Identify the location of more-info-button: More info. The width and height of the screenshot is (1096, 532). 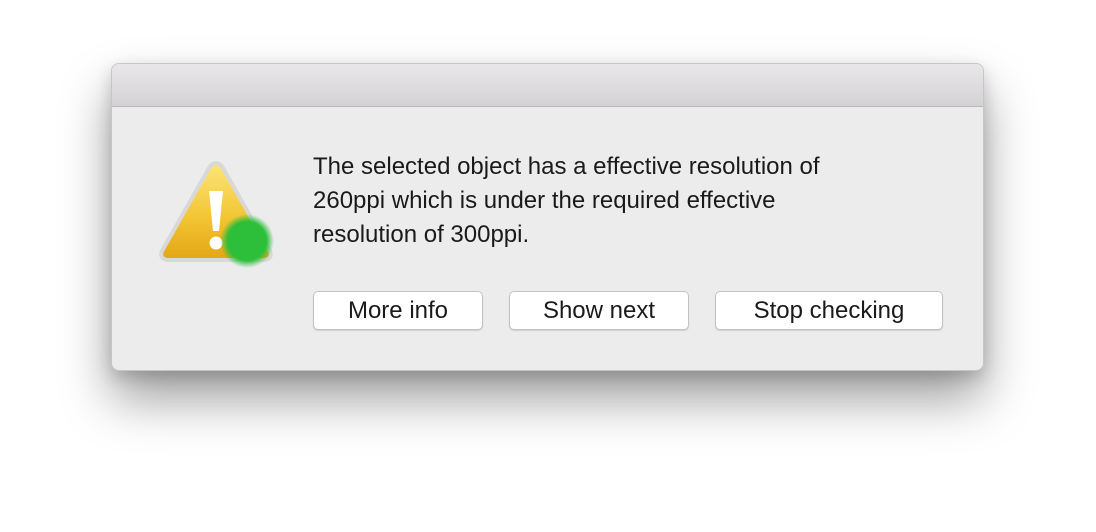
(398, 310).